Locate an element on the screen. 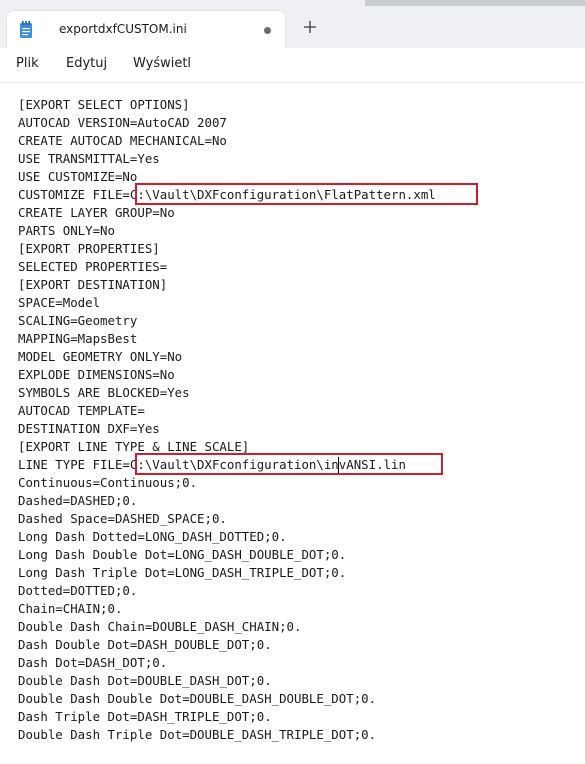 The width and height of the screenshot is (585, 764). menu-view: Wyświetl is located at coordinates (162, 63).